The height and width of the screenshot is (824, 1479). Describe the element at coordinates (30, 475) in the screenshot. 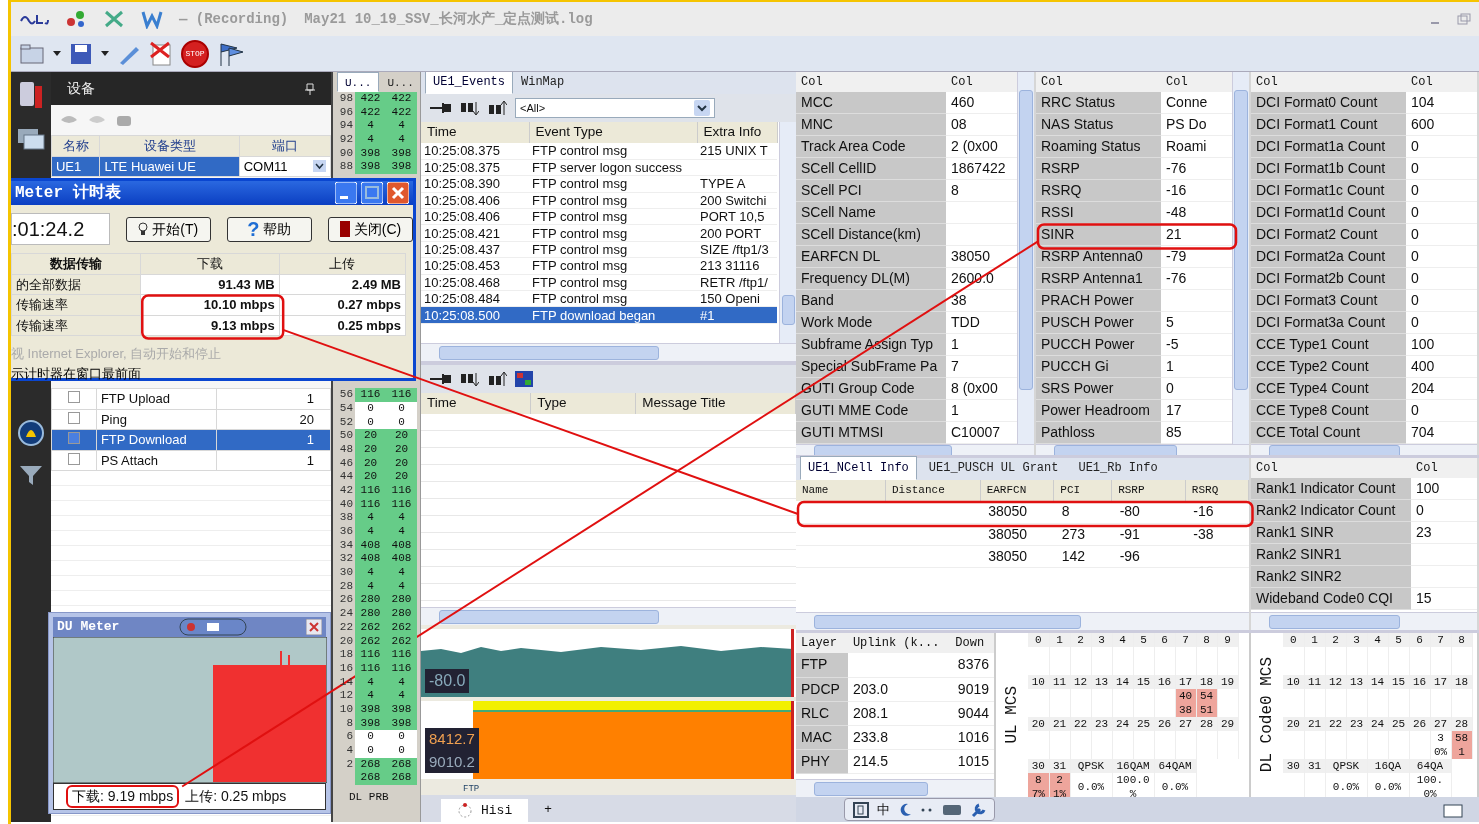

I see `funnel-icon` at that location.